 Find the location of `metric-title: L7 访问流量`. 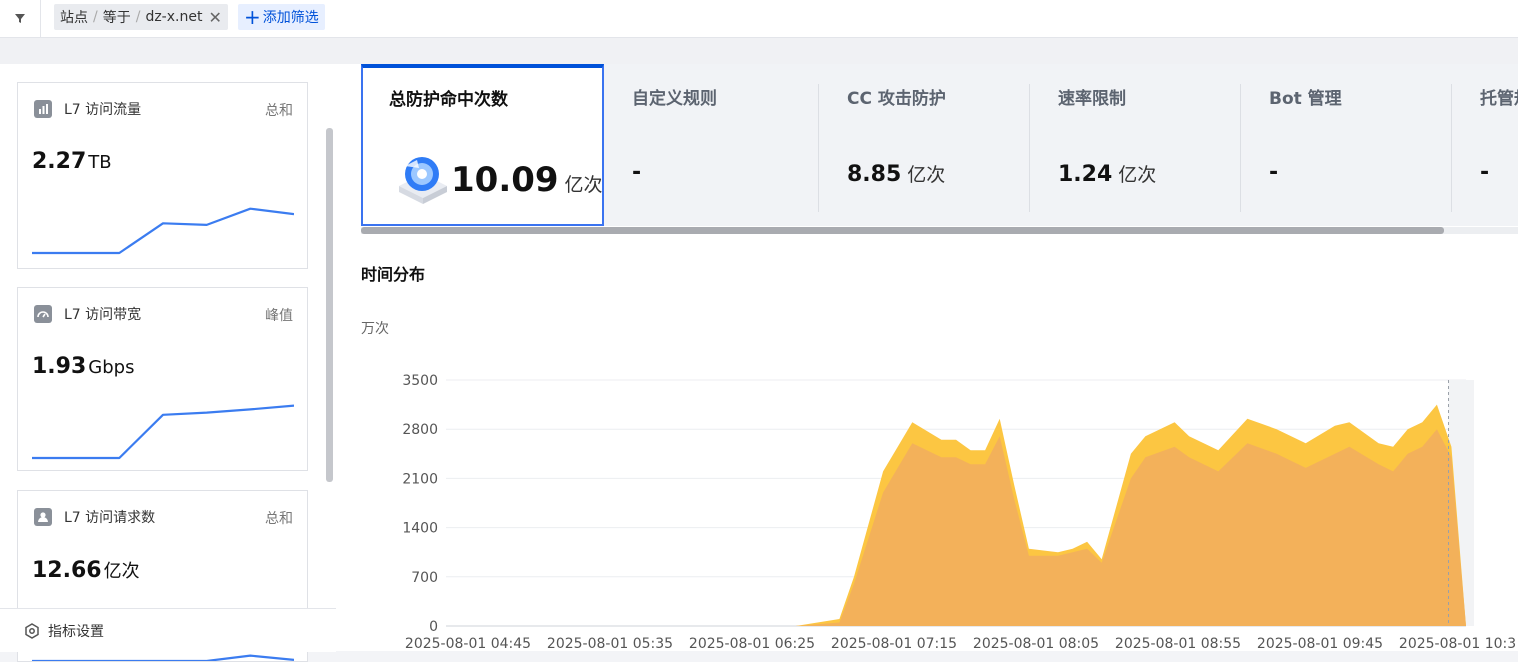

metric-title: L7 访问流量 is located at coordinates (103, 110).